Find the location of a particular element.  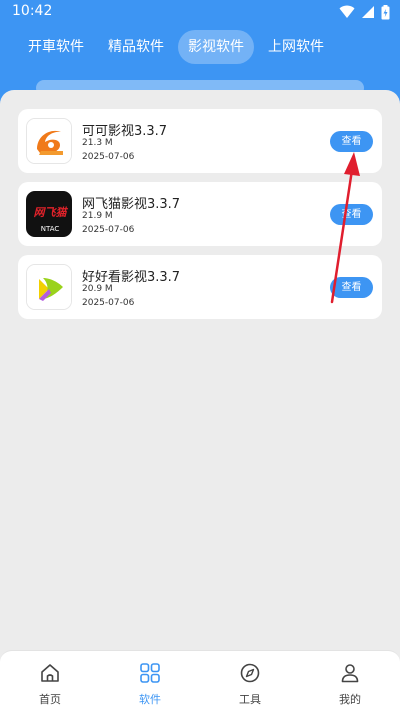

apps-grid-icon is located at coordinates (150, 673).